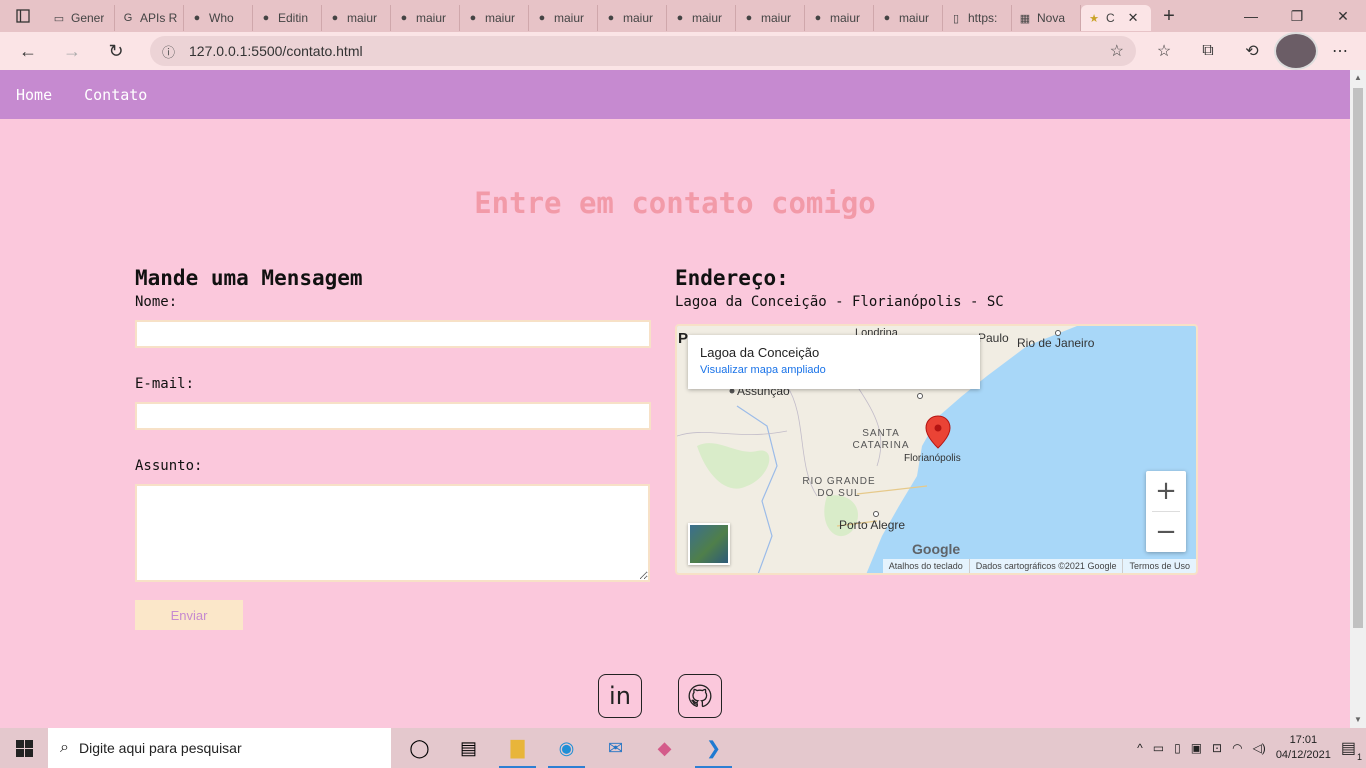 The height and width of the screenshot is (768, 1366). I want to click on scroll-down-icon: ▼, so click(1358, 720).